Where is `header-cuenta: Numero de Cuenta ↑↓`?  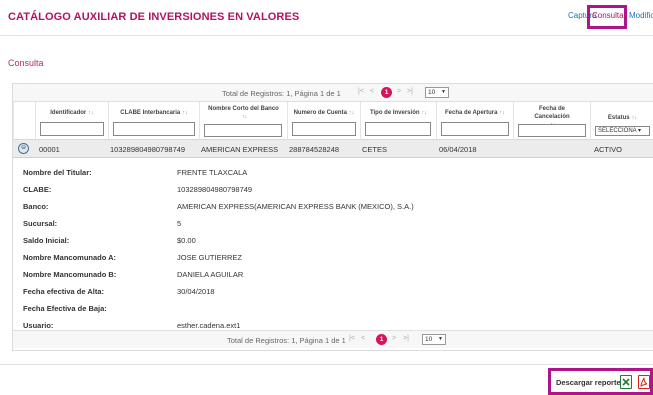
header-cuenta: Numero de Cuenta ↑↓ is located at coordinates (323, 121).